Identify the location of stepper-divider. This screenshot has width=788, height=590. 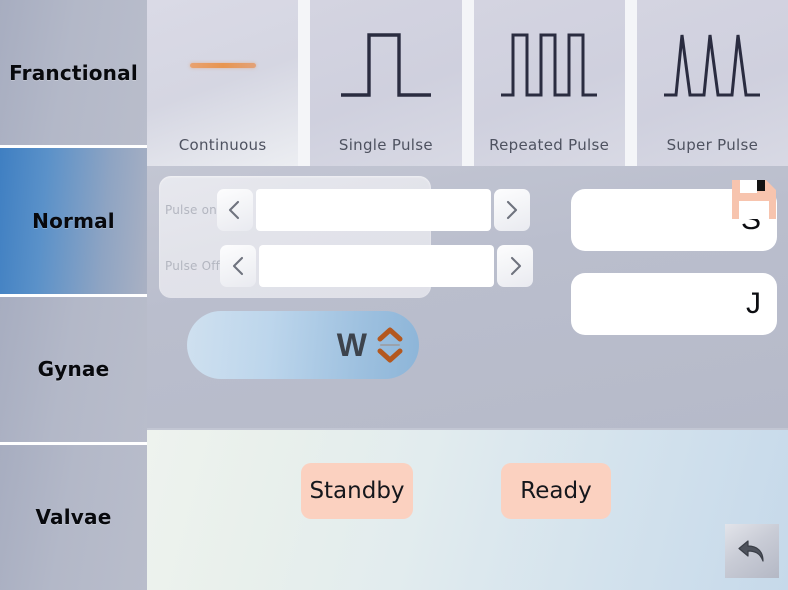
(390, 345).